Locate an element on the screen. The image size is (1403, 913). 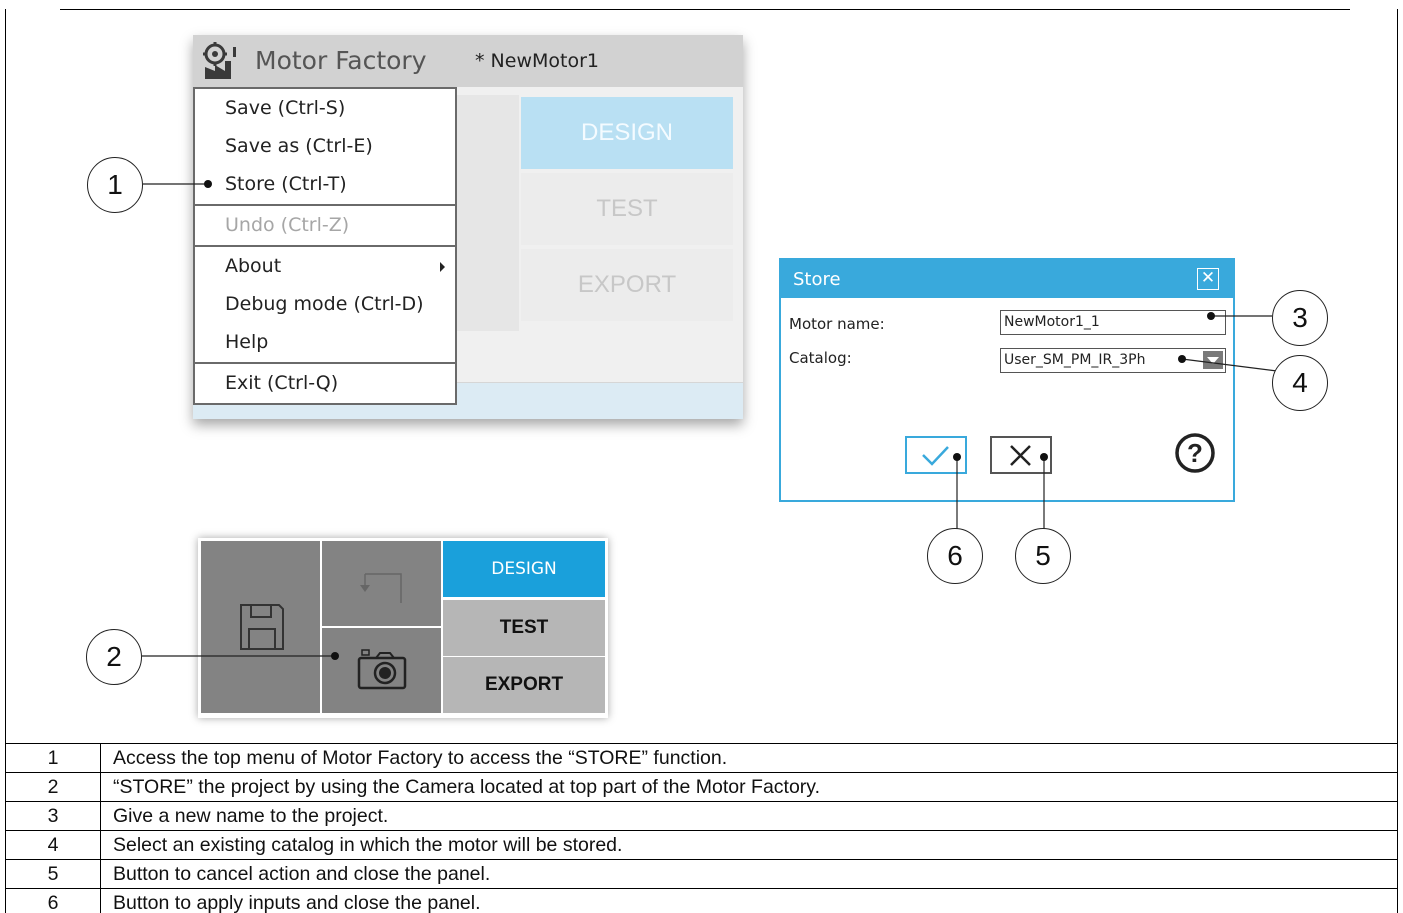
undo-tile is located at coordinates (381, 583).